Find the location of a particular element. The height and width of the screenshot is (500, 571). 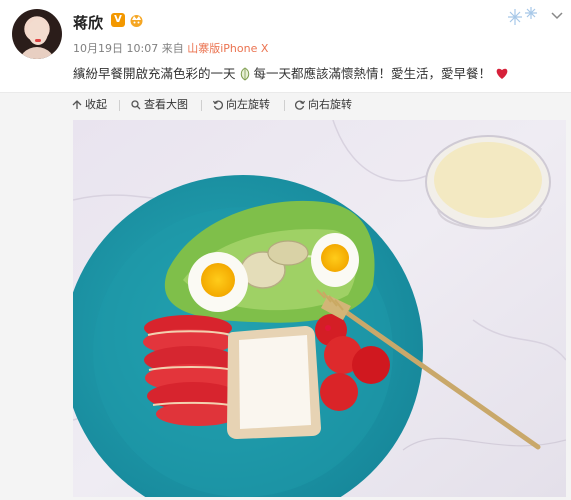

view-large-button: 查看大图 is located at coordinates (159, 105).